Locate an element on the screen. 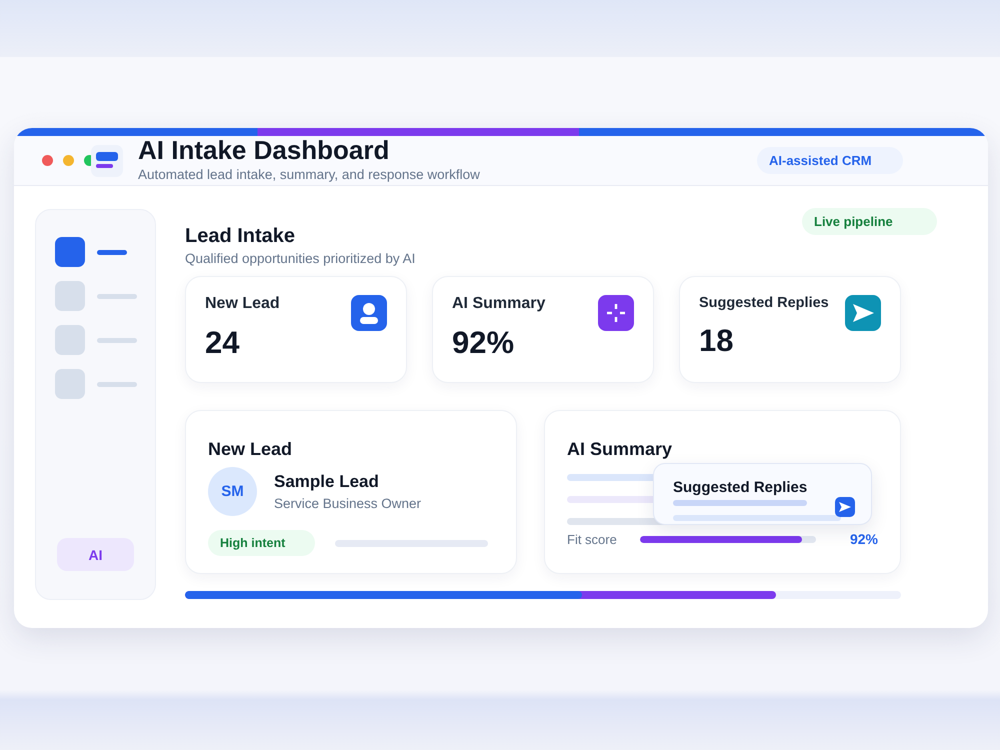 The image size is (1000, 750). window-subtitle: Automated lead intake, summary, and response workflow is located at coordinates (309, 174).